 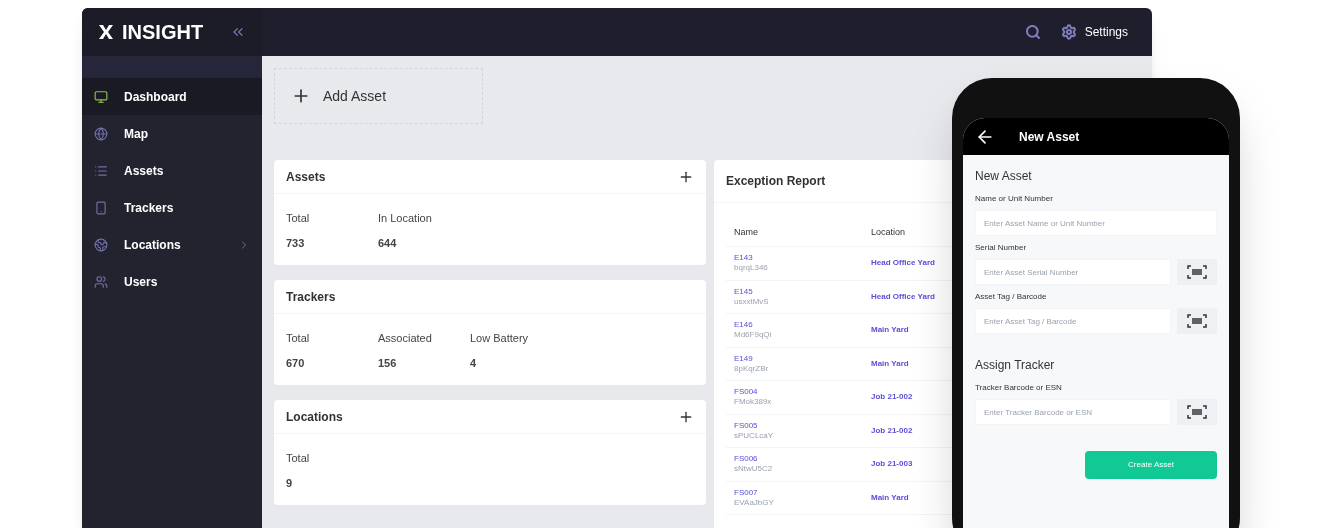 I want to click on card-title: Locations, so click(x=314, y=417).